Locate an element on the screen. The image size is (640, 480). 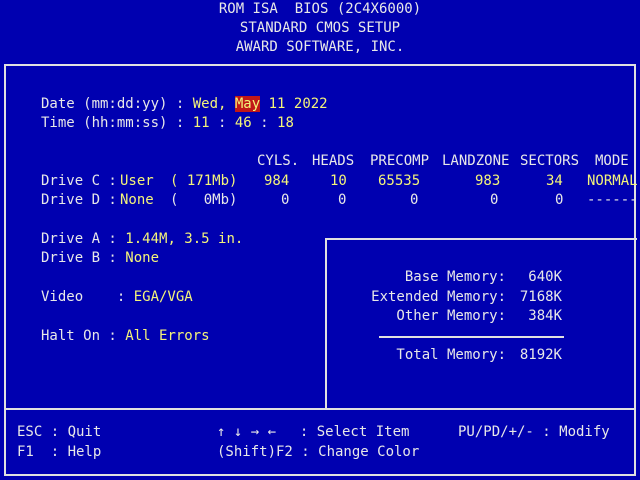
date-weekday: Wed, is located at coordinates (213, 104).